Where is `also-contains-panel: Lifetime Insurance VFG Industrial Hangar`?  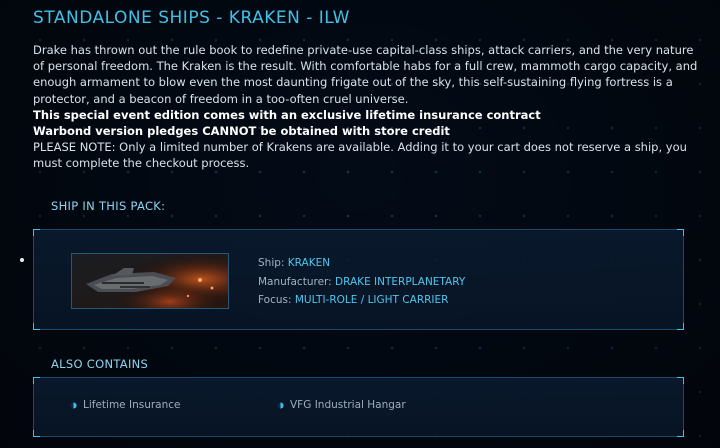 also-contains-panel: Lifetime Insurance VFG Industrial Hangar is located at coordinates (358, 407).